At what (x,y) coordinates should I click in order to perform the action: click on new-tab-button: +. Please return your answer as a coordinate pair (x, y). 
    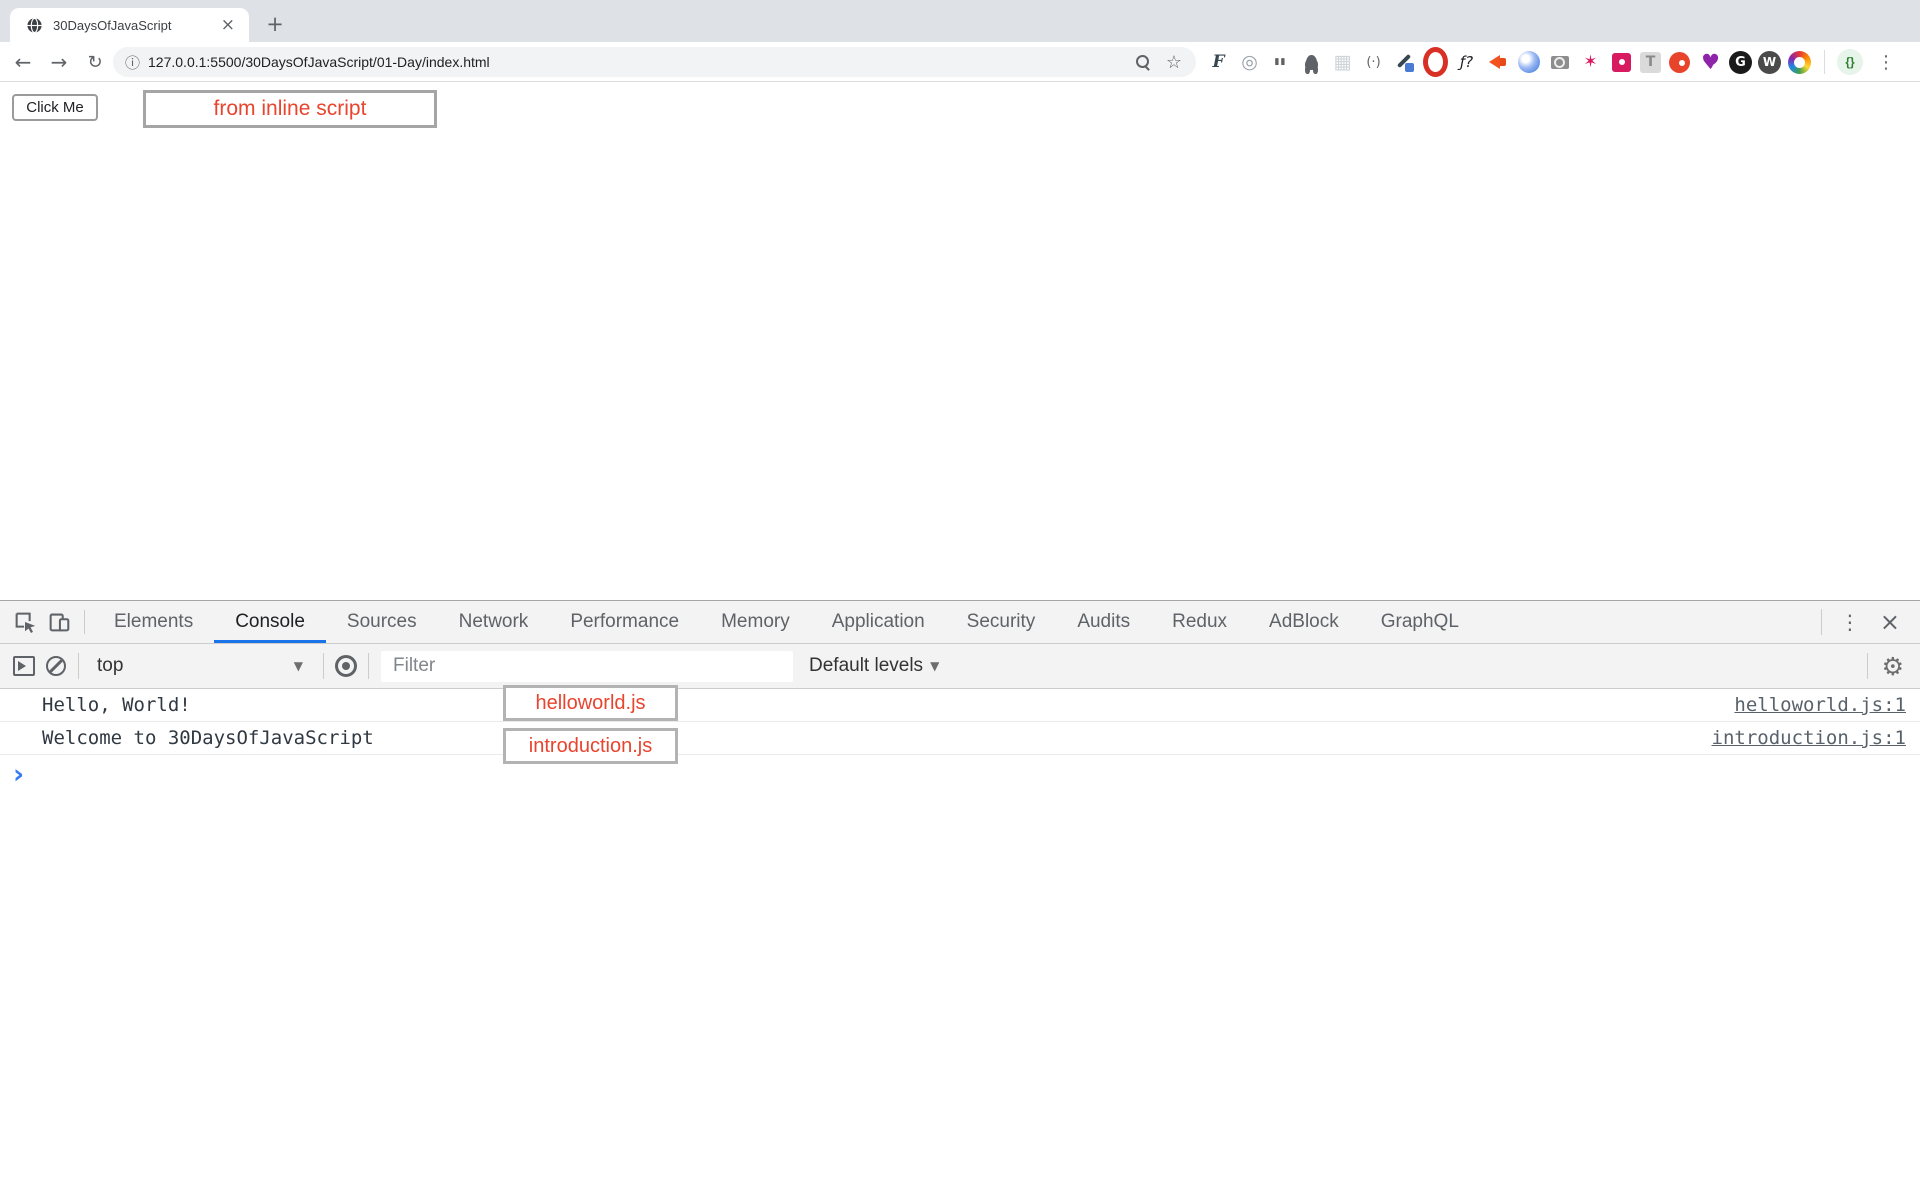
    Looking at the image, I should click on (275, 24).